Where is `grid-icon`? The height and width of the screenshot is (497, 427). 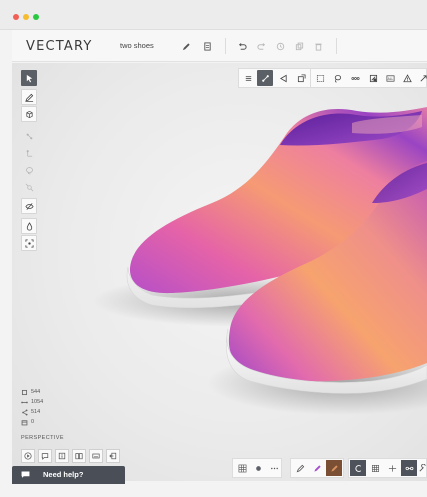 grid-icon is located at coordinates (242, 468).